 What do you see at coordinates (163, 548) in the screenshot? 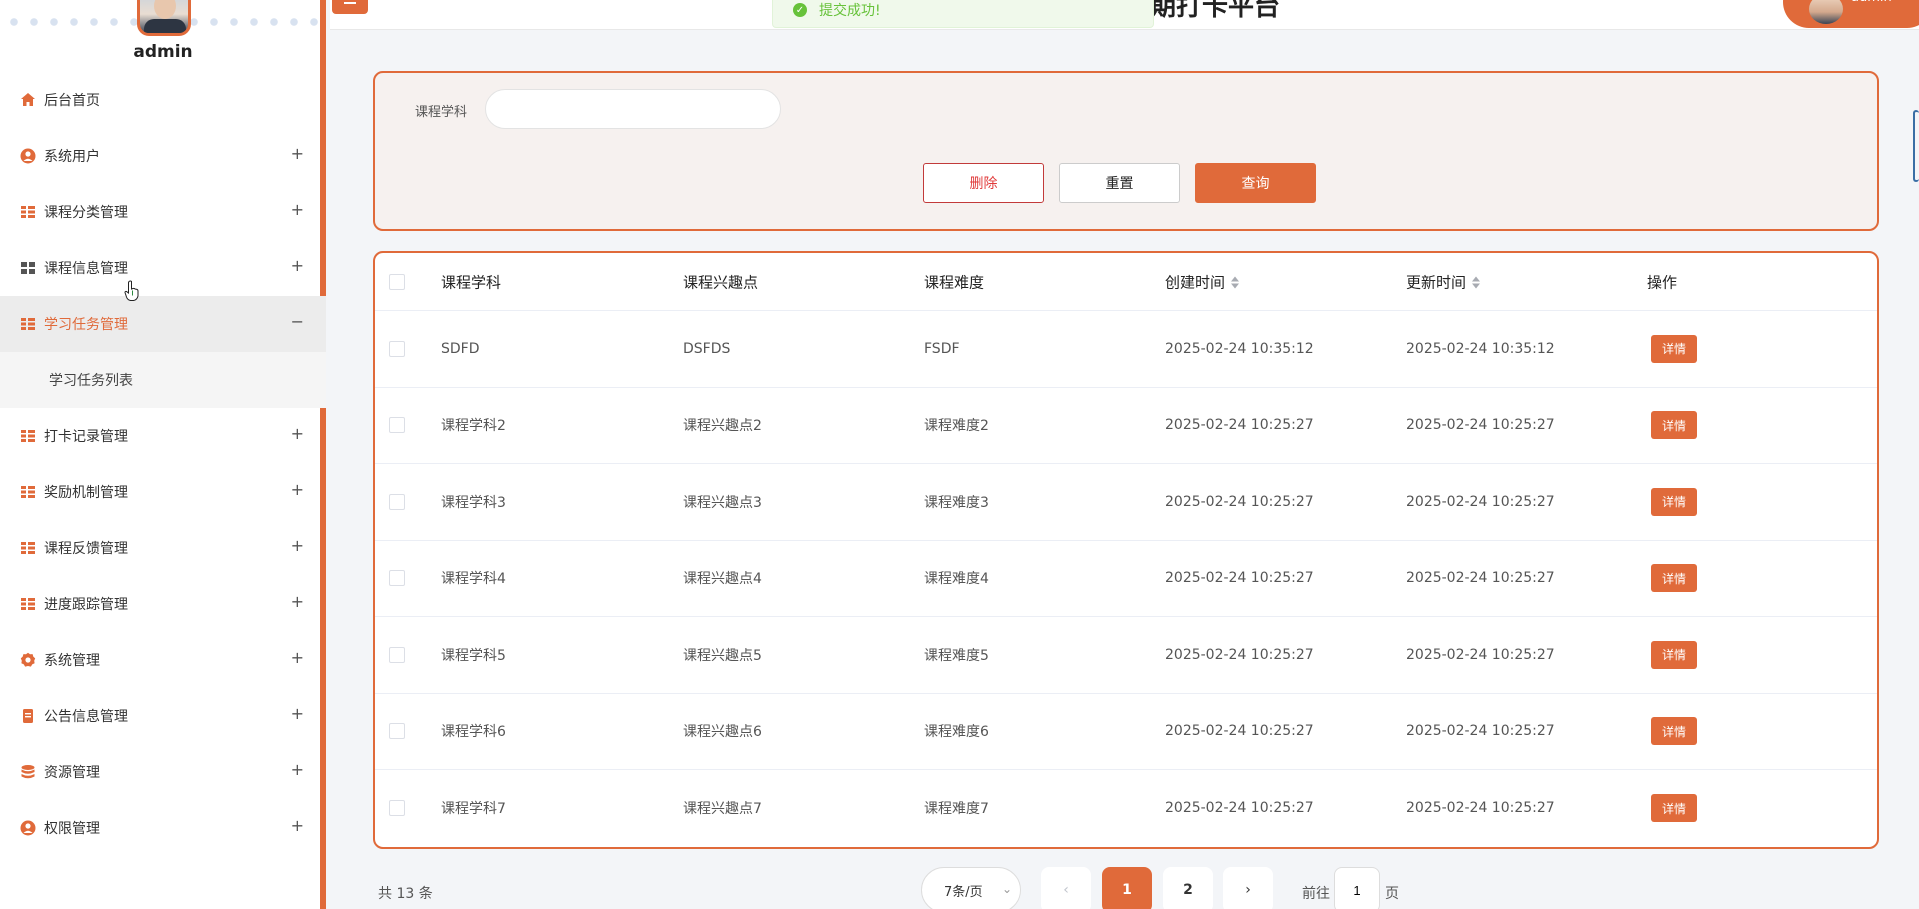
I see `sidebar-item-course-feedback: 课程反馈管理 +` at bounding box center [163, 548].